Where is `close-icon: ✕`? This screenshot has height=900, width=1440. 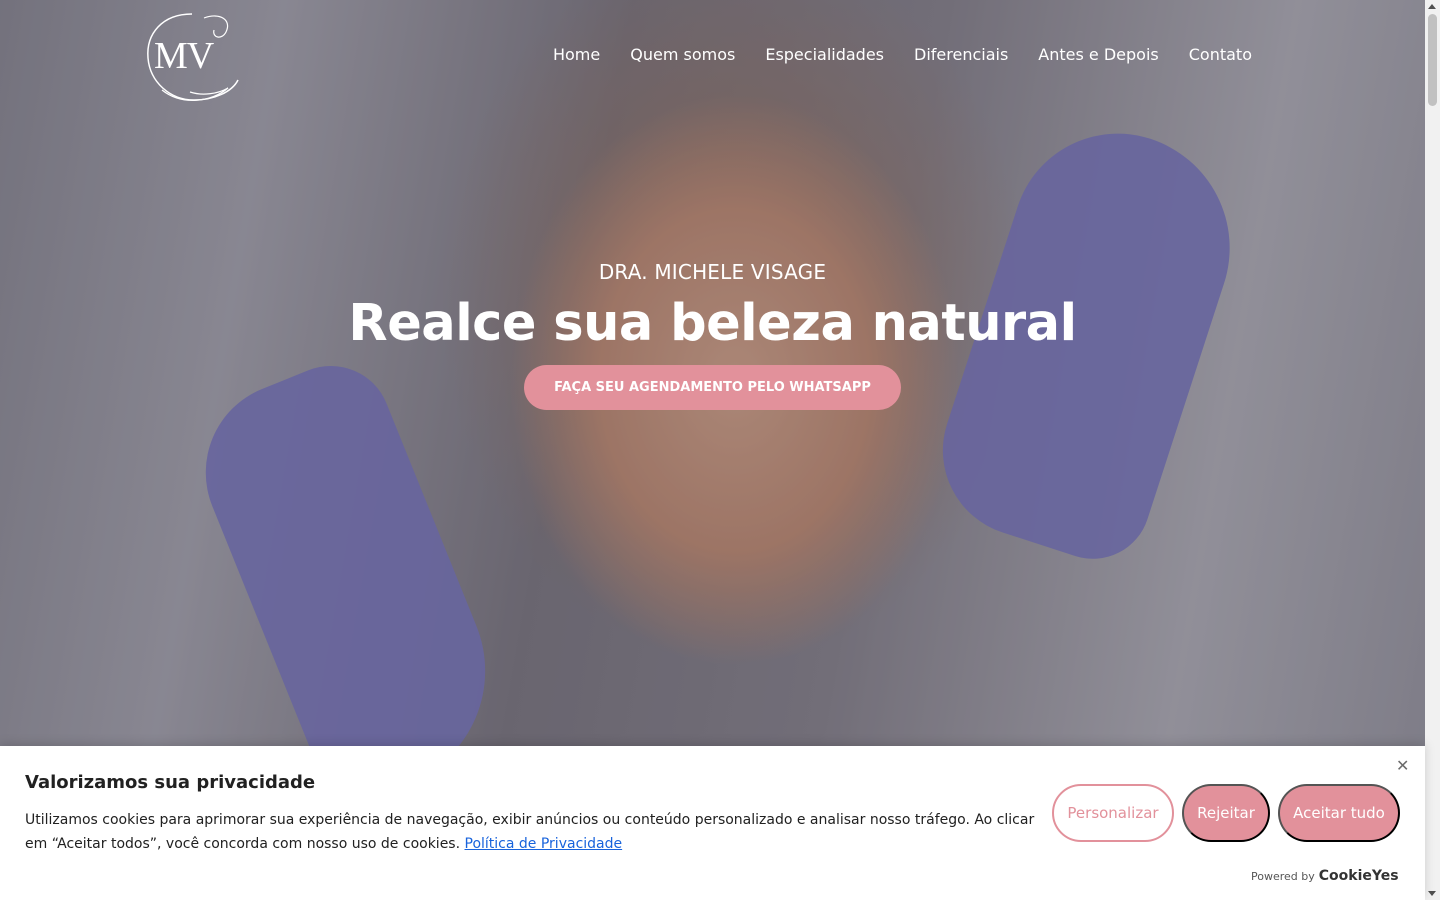
close-icon: ✕ is located at coordinates (1402, 766).